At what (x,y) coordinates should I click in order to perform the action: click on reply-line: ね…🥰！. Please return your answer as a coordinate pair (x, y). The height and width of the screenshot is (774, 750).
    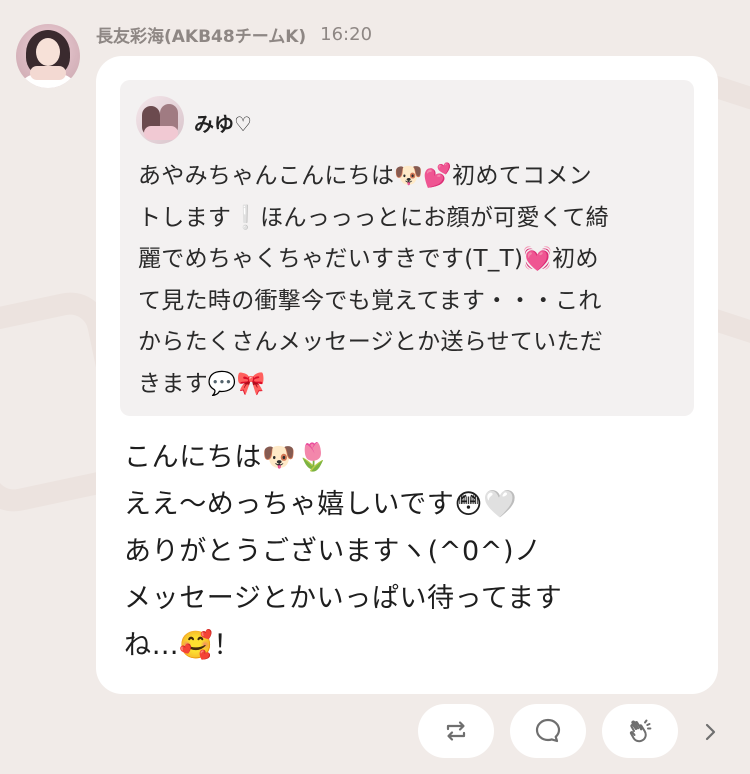
    Looking at the image, I should click on (183, 645).